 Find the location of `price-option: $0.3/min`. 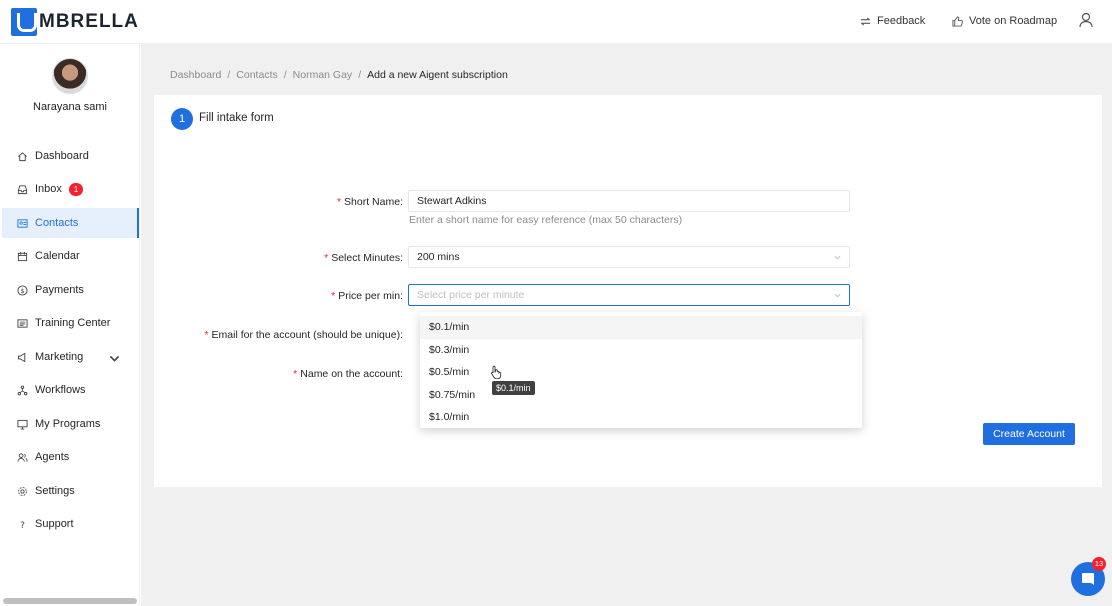

price-option: $0.3/min is located at coordinates (641, 350).